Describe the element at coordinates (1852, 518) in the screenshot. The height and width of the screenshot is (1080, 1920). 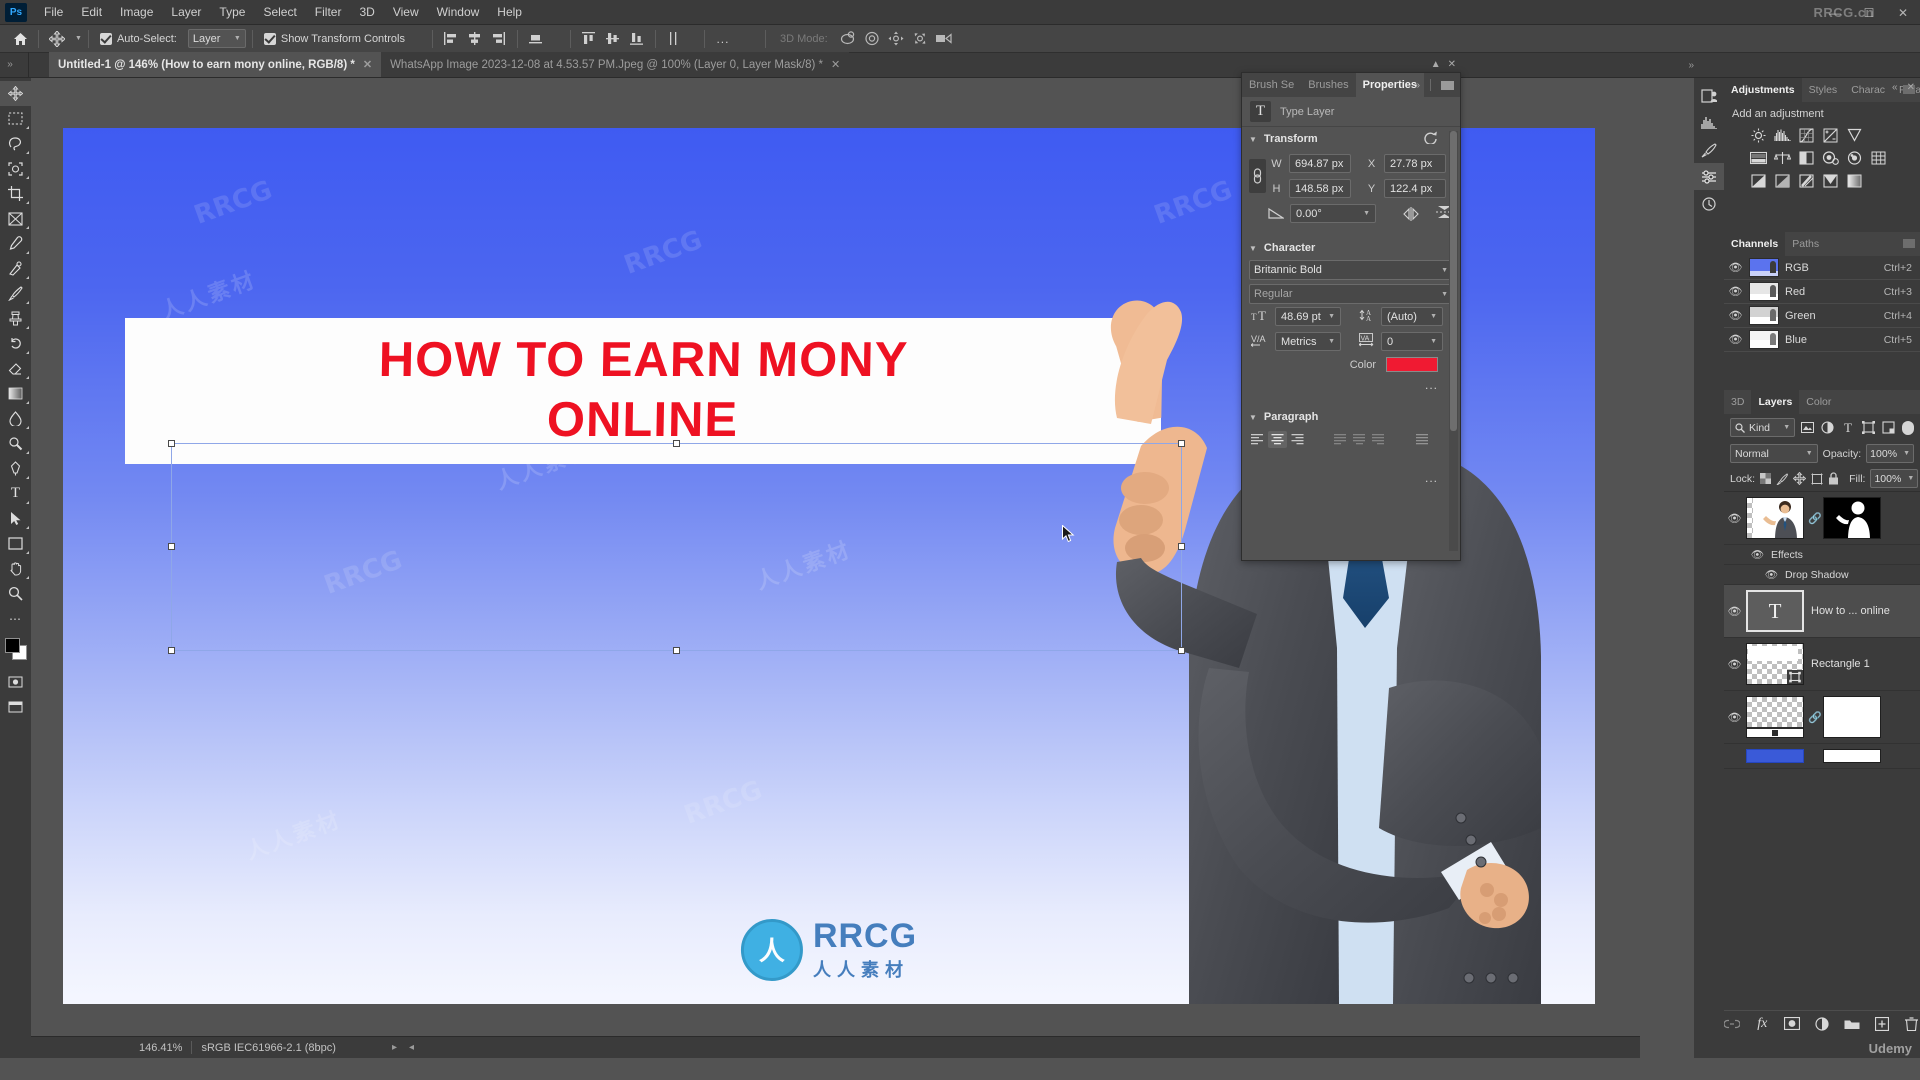
I see `layer-mask-thumbnail` at that location.